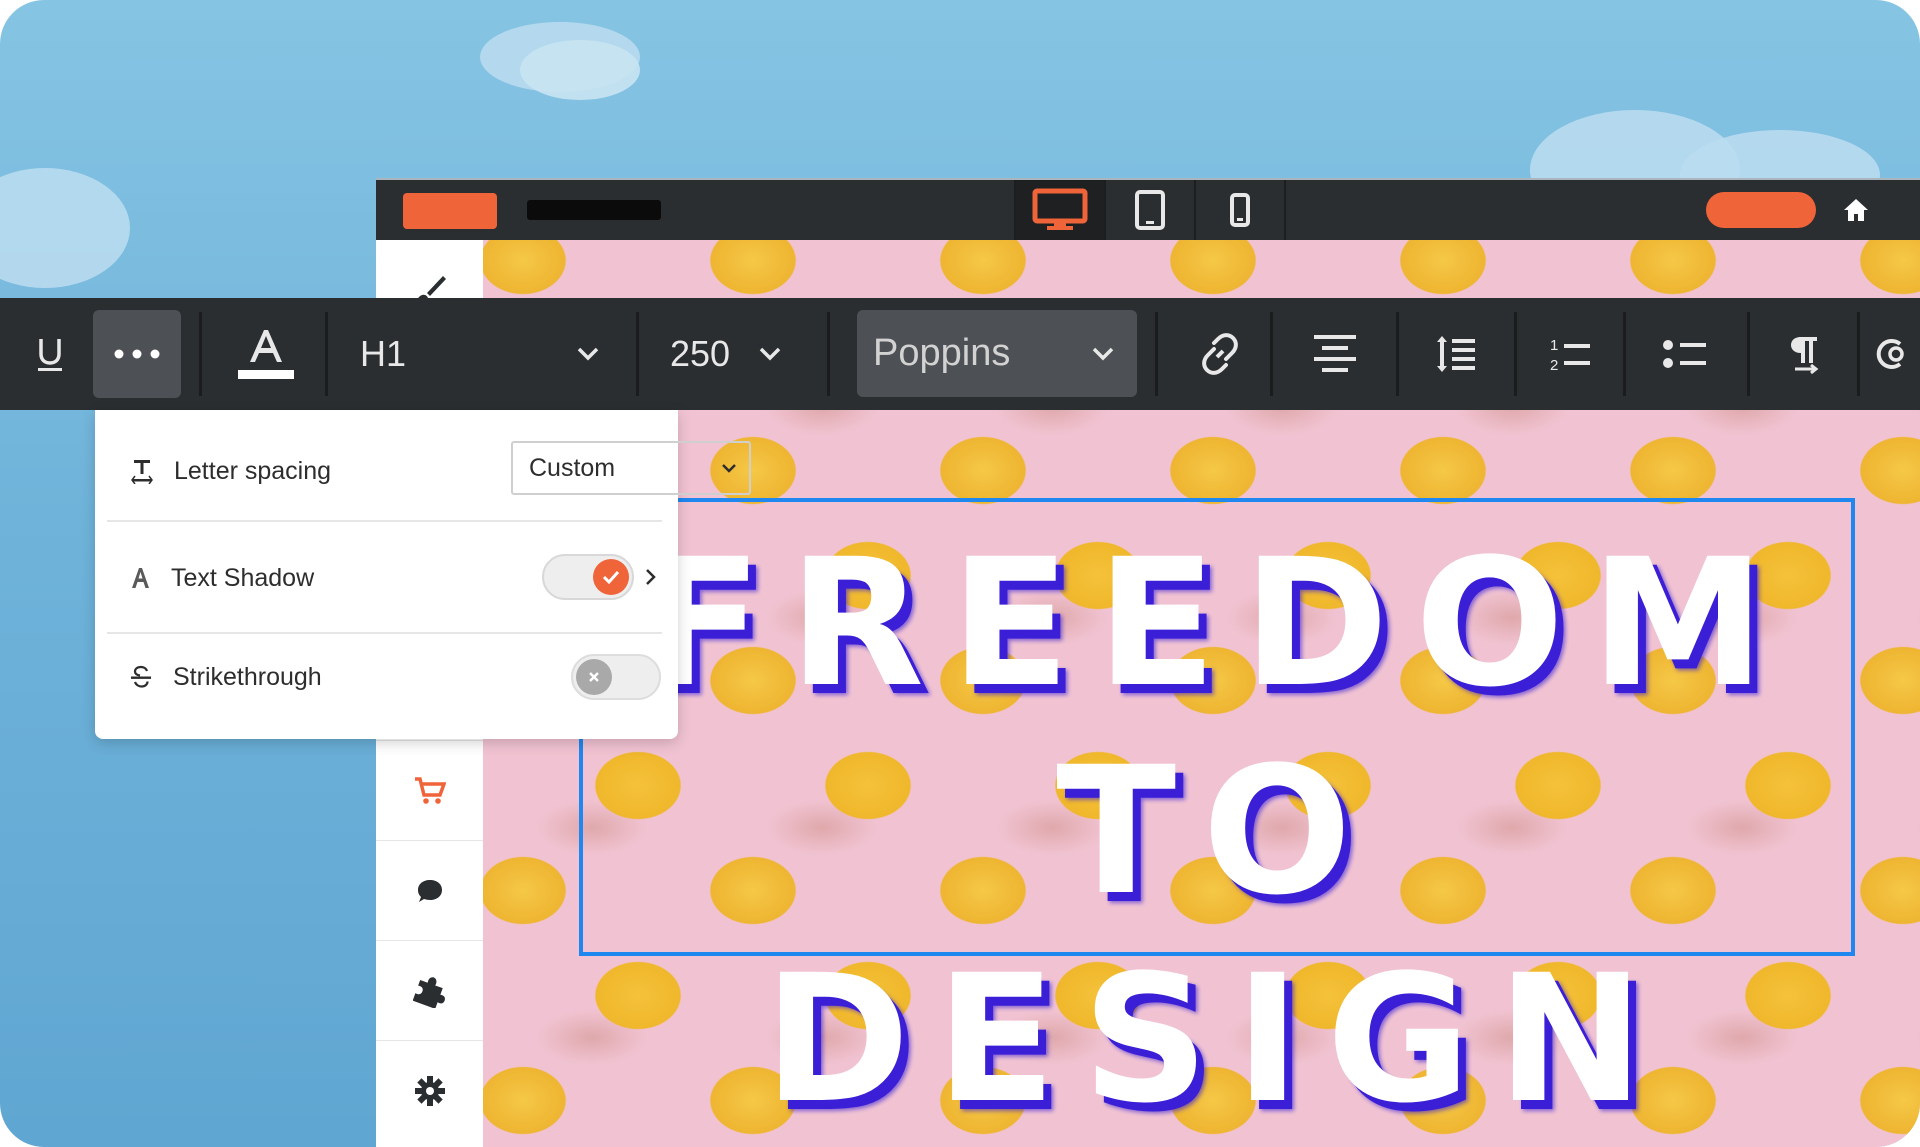 This screenshot has width=1920, height=1147. Describe the element at coordinates (383, 353) in the screenshot. I see `heading-level-value: H1` at that location.